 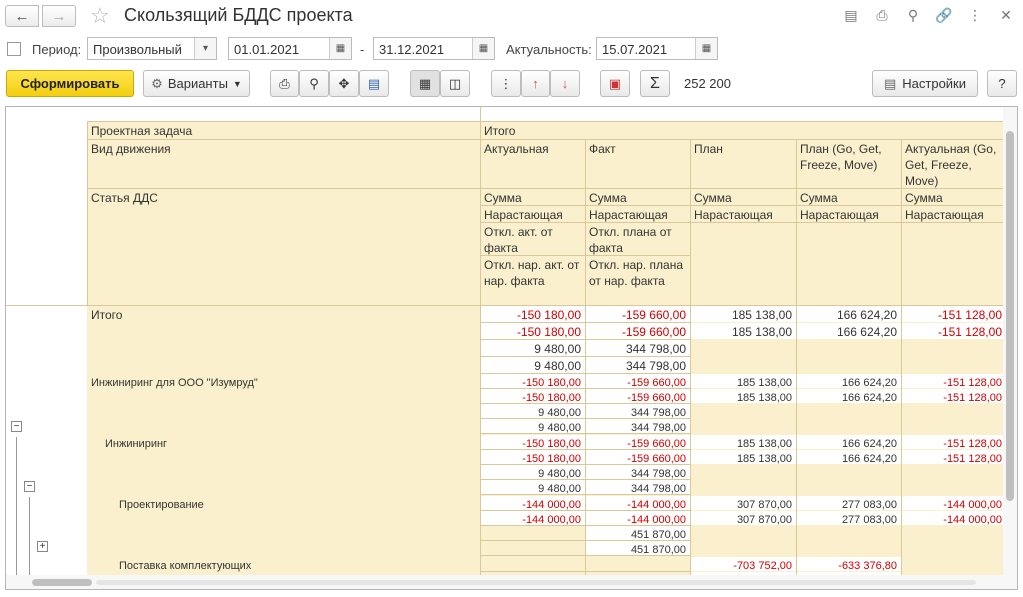 I want to click on sort-desc-icon: ↓, so click(x=565, y=83).